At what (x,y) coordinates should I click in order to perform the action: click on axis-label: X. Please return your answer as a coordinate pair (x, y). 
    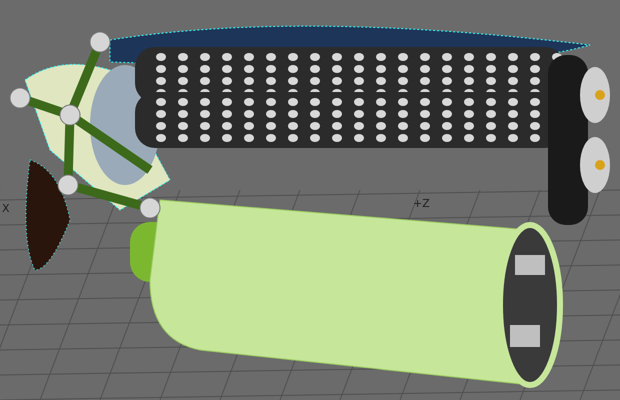
    Looking at the image, I should click on (6, 208).